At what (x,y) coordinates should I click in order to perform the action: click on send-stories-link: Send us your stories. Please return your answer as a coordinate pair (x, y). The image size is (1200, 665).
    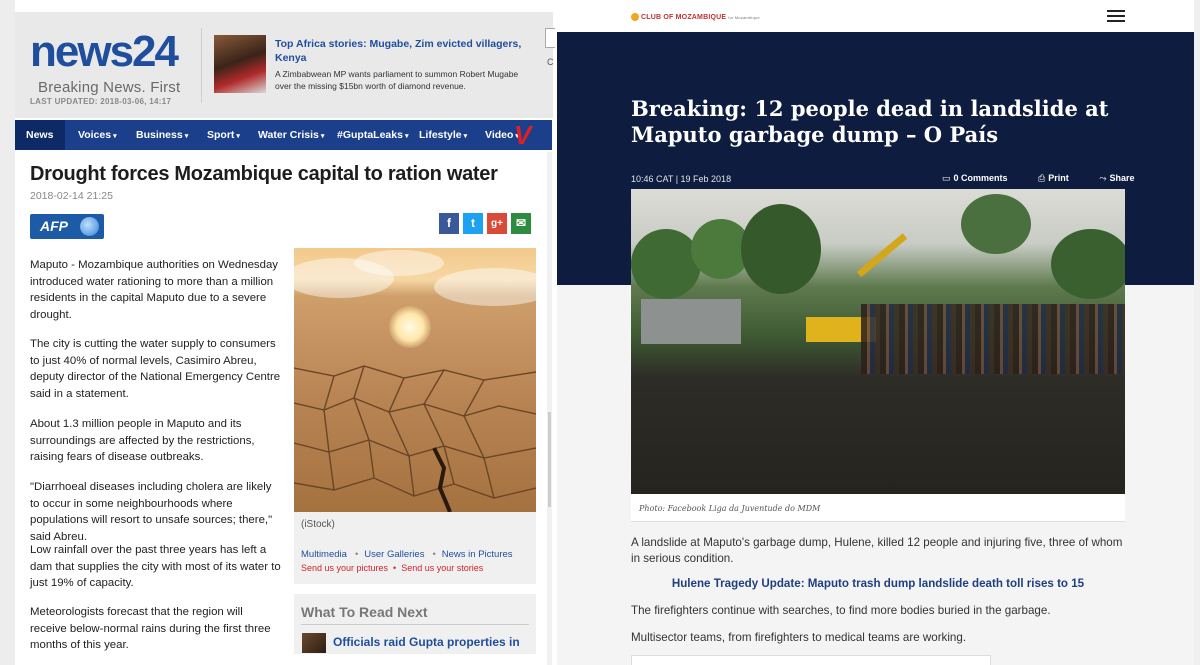
    Looking at the image, I should click on (442, 568).